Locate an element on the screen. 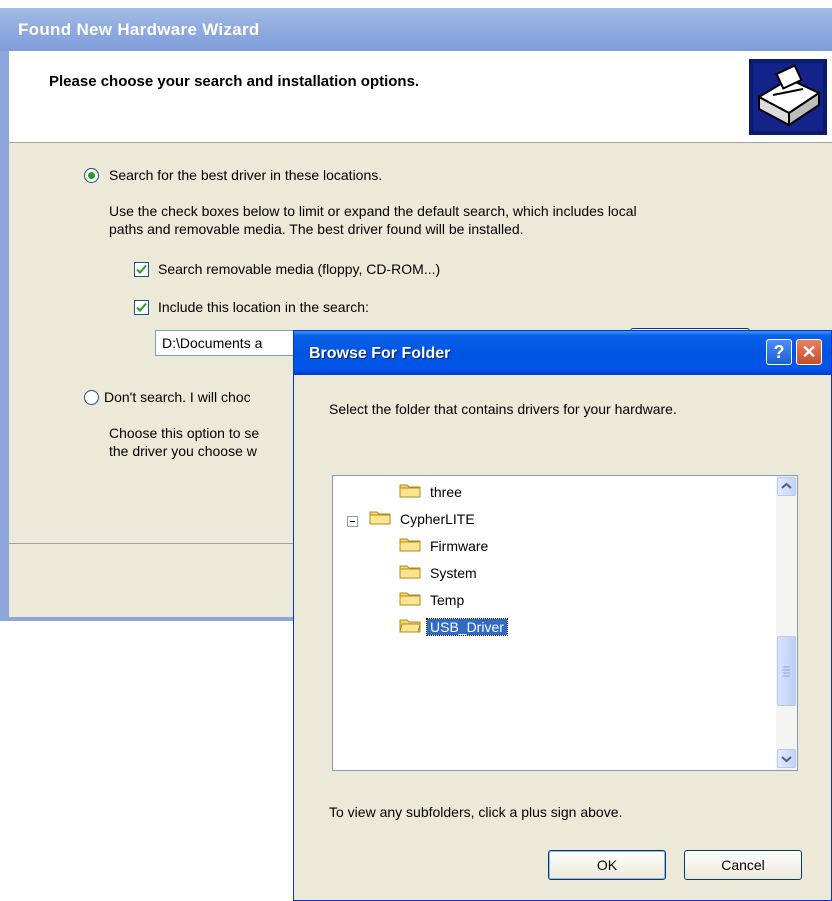 This screenshot has height=901, width=832. radio-dont-search-label: Don't search. I will choc is located at coordinates (177, 397).